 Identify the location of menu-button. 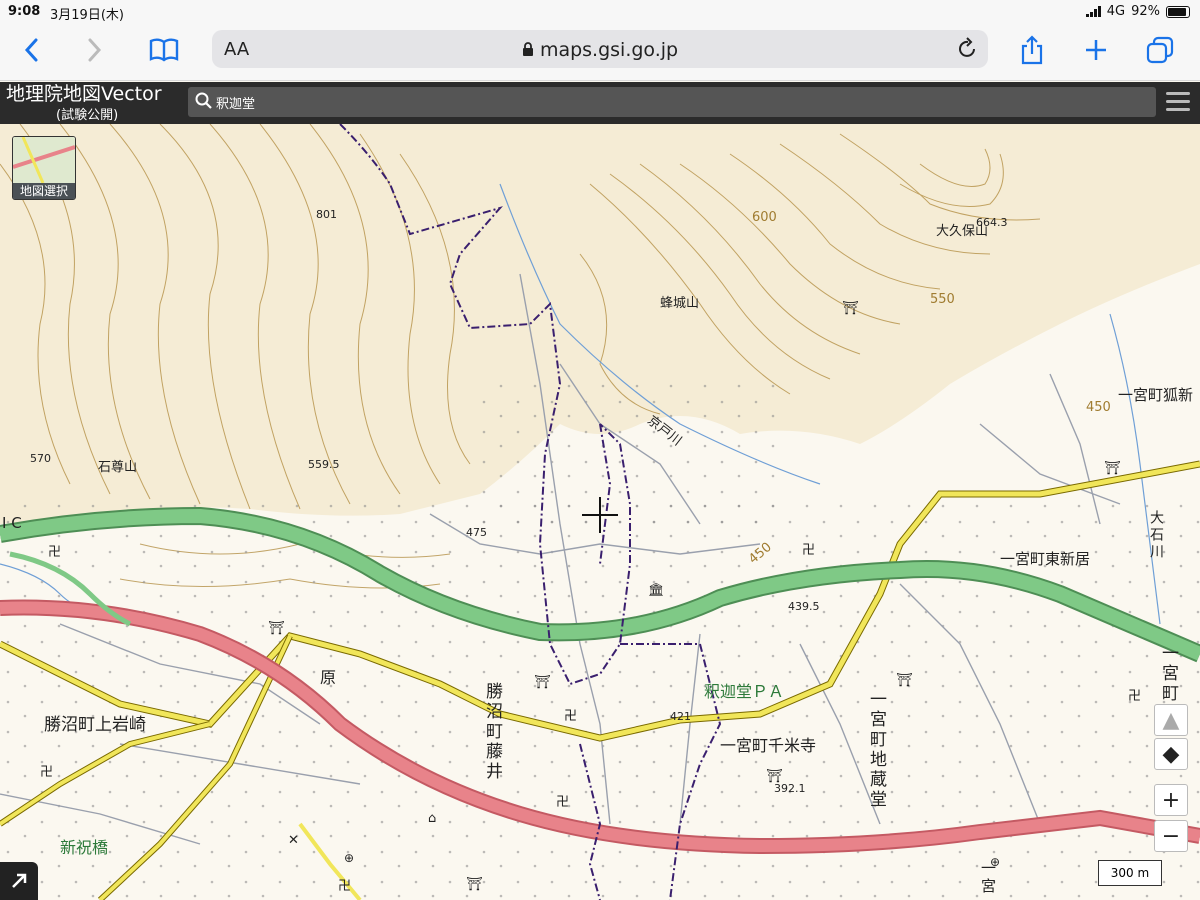
(1178, 104).